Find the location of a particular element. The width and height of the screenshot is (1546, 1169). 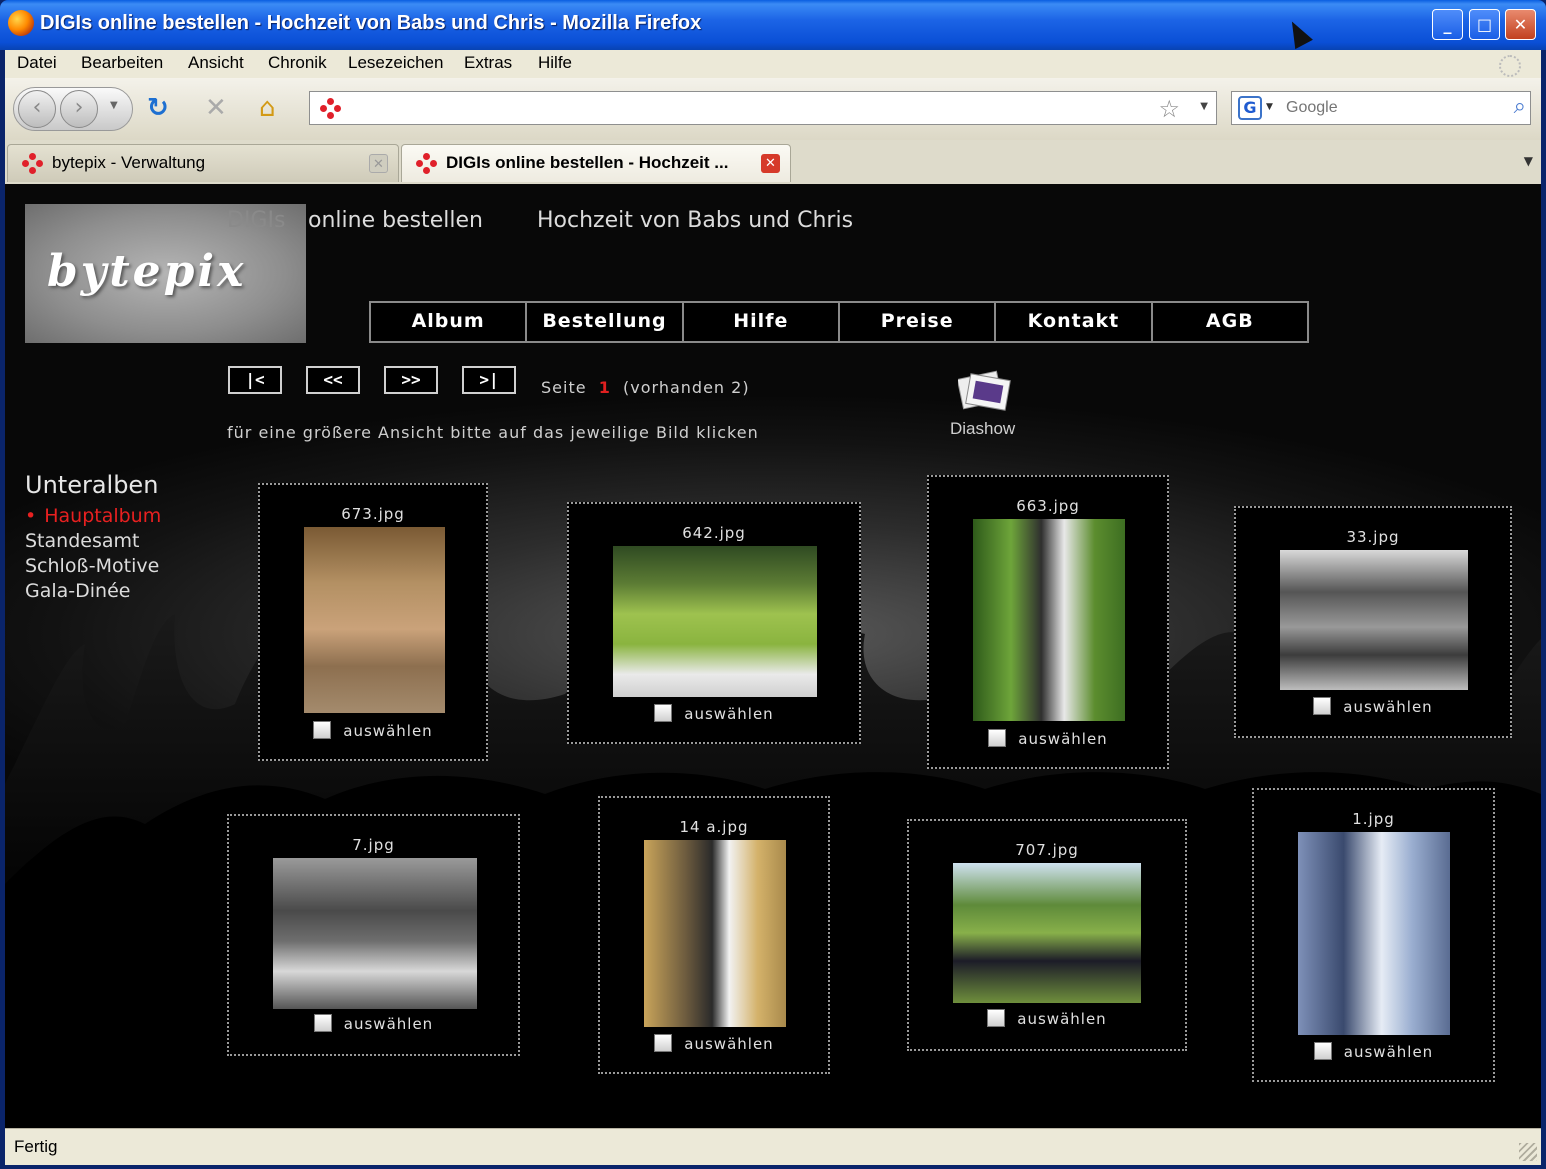

nav-bestellung: Bestellung is located at coordinates (605, 322).